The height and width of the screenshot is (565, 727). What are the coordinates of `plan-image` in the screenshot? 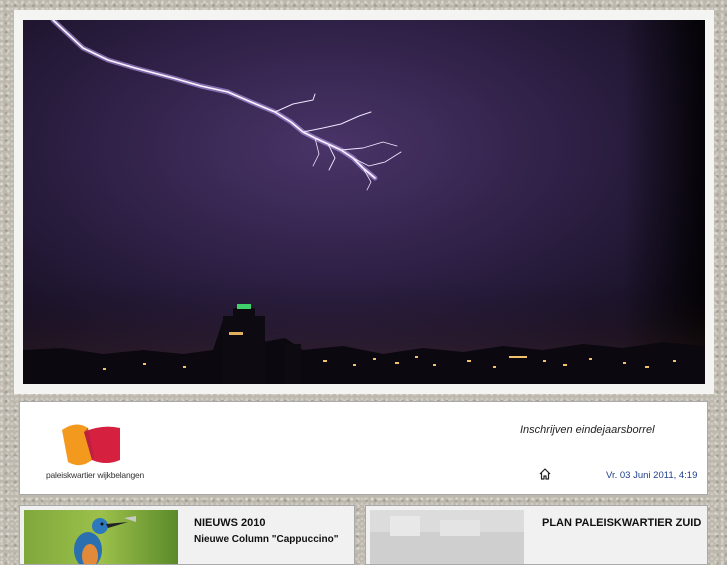 It's located at (447, 537).